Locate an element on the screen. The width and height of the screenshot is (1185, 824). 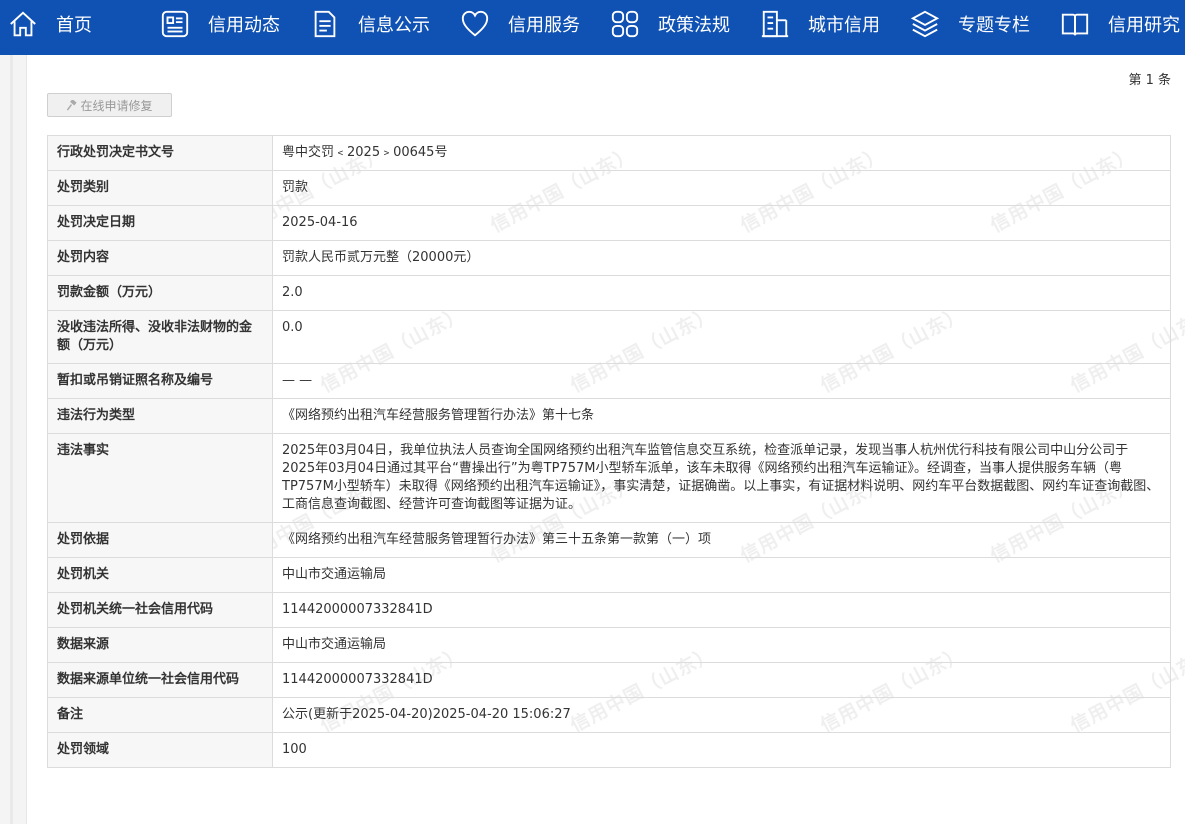
field-value: 《网络预约出租汽车经营服务管理暂行办法》第三十五条第一款第（一）项 is located at coordinates (721, 540).